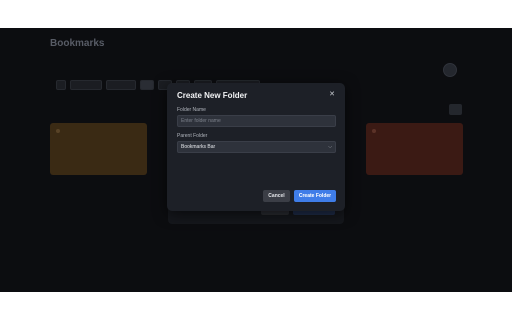 The height and width of the screenshot is (320, 512). What do you see at coordinates (450, 70) in the screenshot?
I see `avatar` at bounding box center [450, 70].